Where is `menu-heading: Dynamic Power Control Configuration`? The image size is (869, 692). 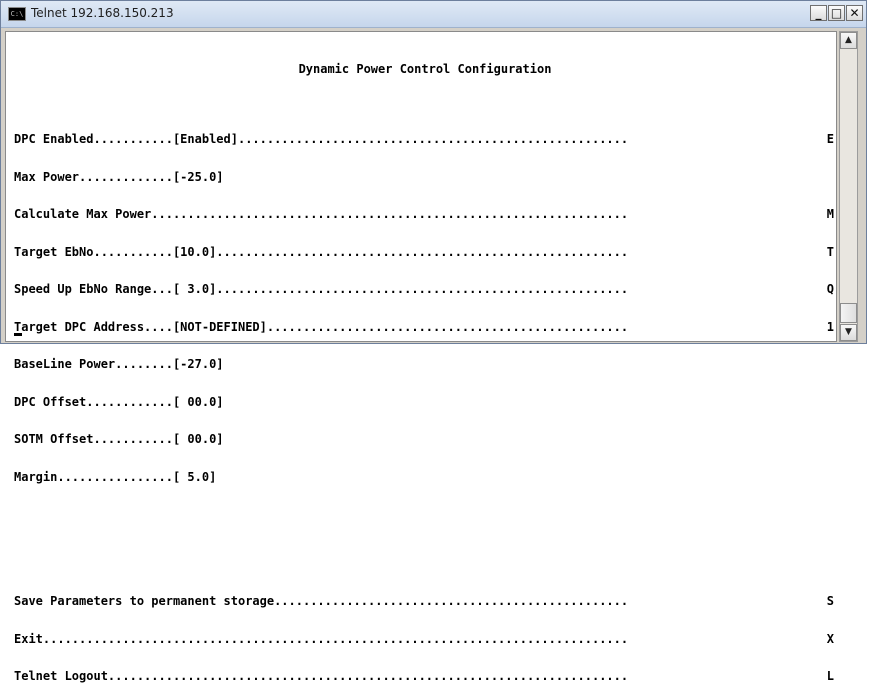 menu-heading: Dynamic Power Control Configuration is located at coordinates (425, 69).